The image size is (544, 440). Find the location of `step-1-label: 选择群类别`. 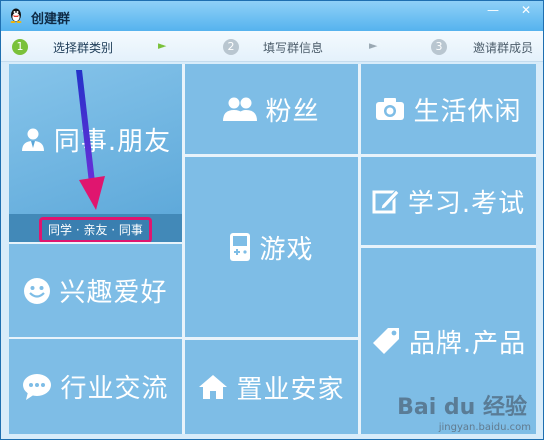

step-1-label: 选择群类别 is located at coordinates (83, 48).